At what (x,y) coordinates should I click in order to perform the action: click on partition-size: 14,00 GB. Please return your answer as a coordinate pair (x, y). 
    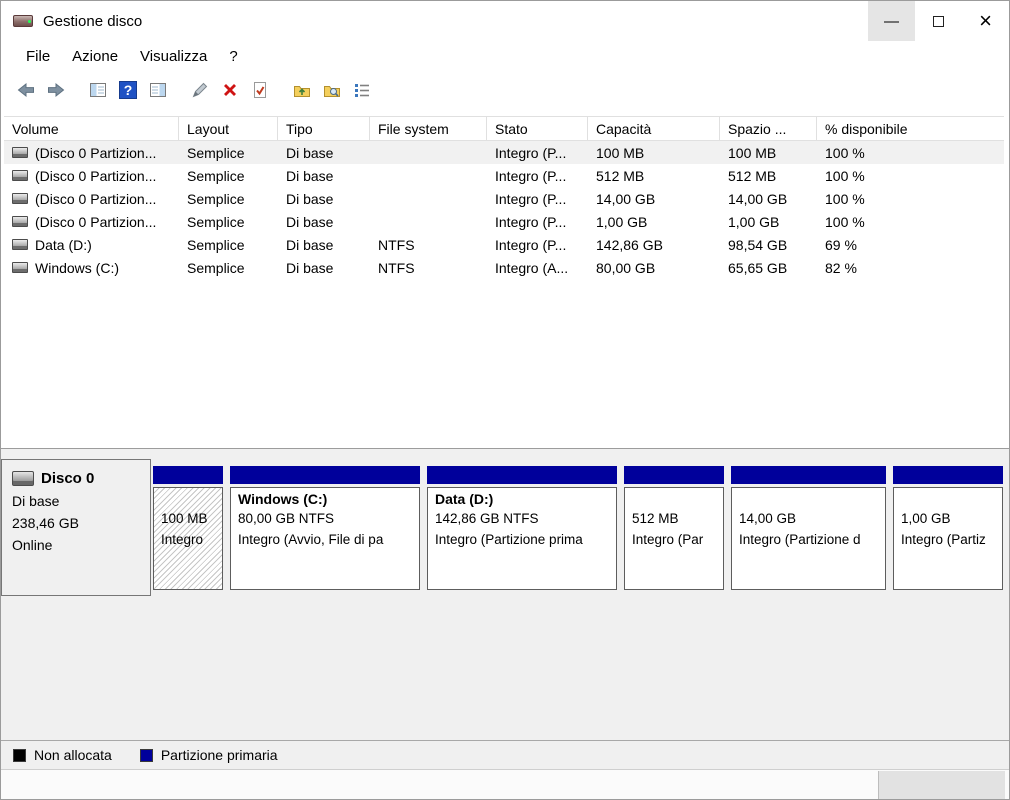
    Looking at the image, I should click on (768, 518).